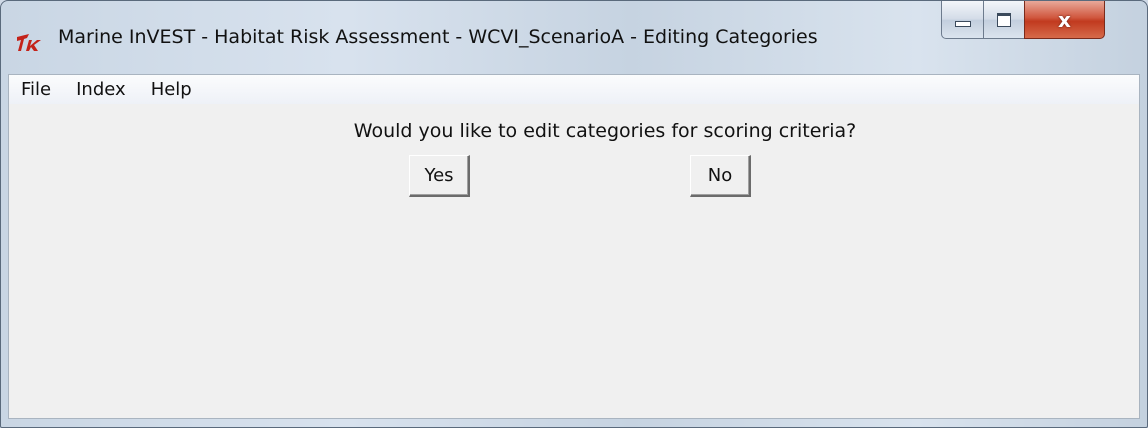 The width and height of the screenshot is (1148, 428). Describe the element at coordinates (172, 89) in the screenshot. I see `menu-help: Help` at that location.